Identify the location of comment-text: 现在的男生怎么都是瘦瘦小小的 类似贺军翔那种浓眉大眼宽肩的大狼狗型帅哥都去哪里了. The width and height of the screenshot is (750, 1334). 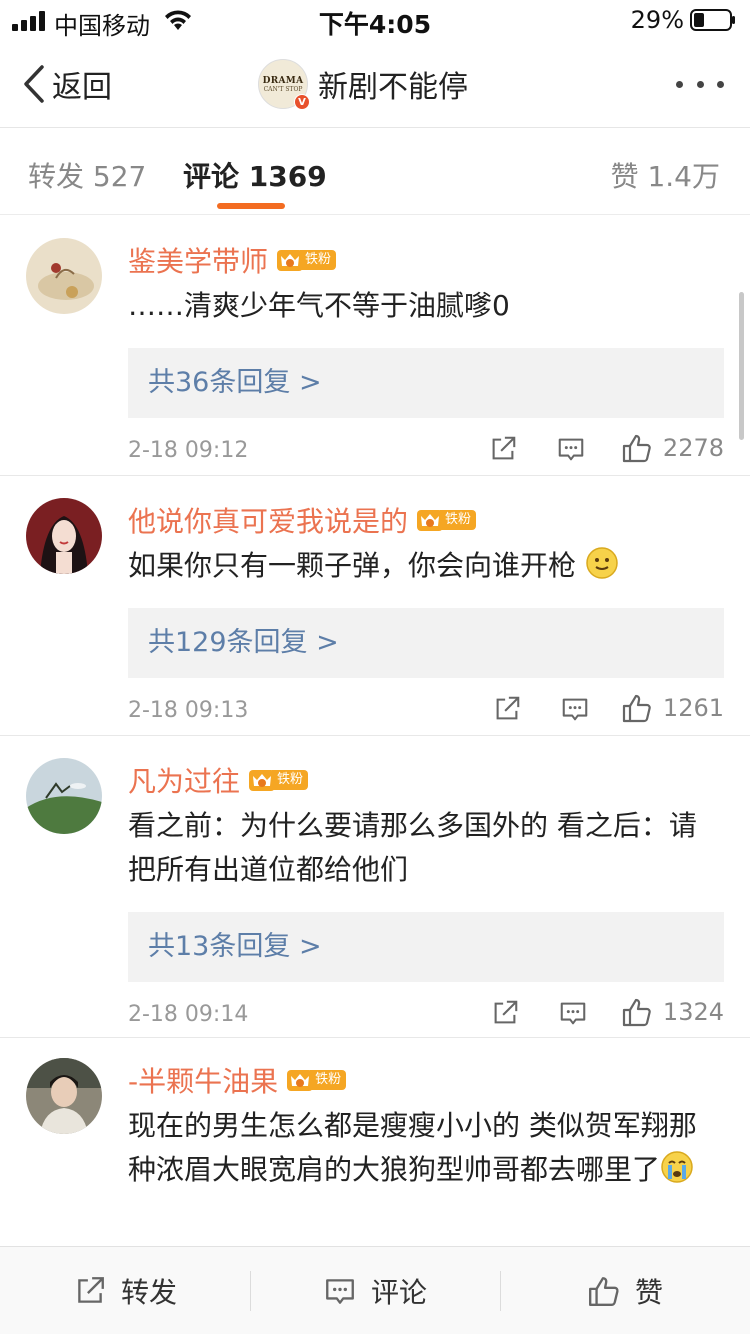
(426, 1148).